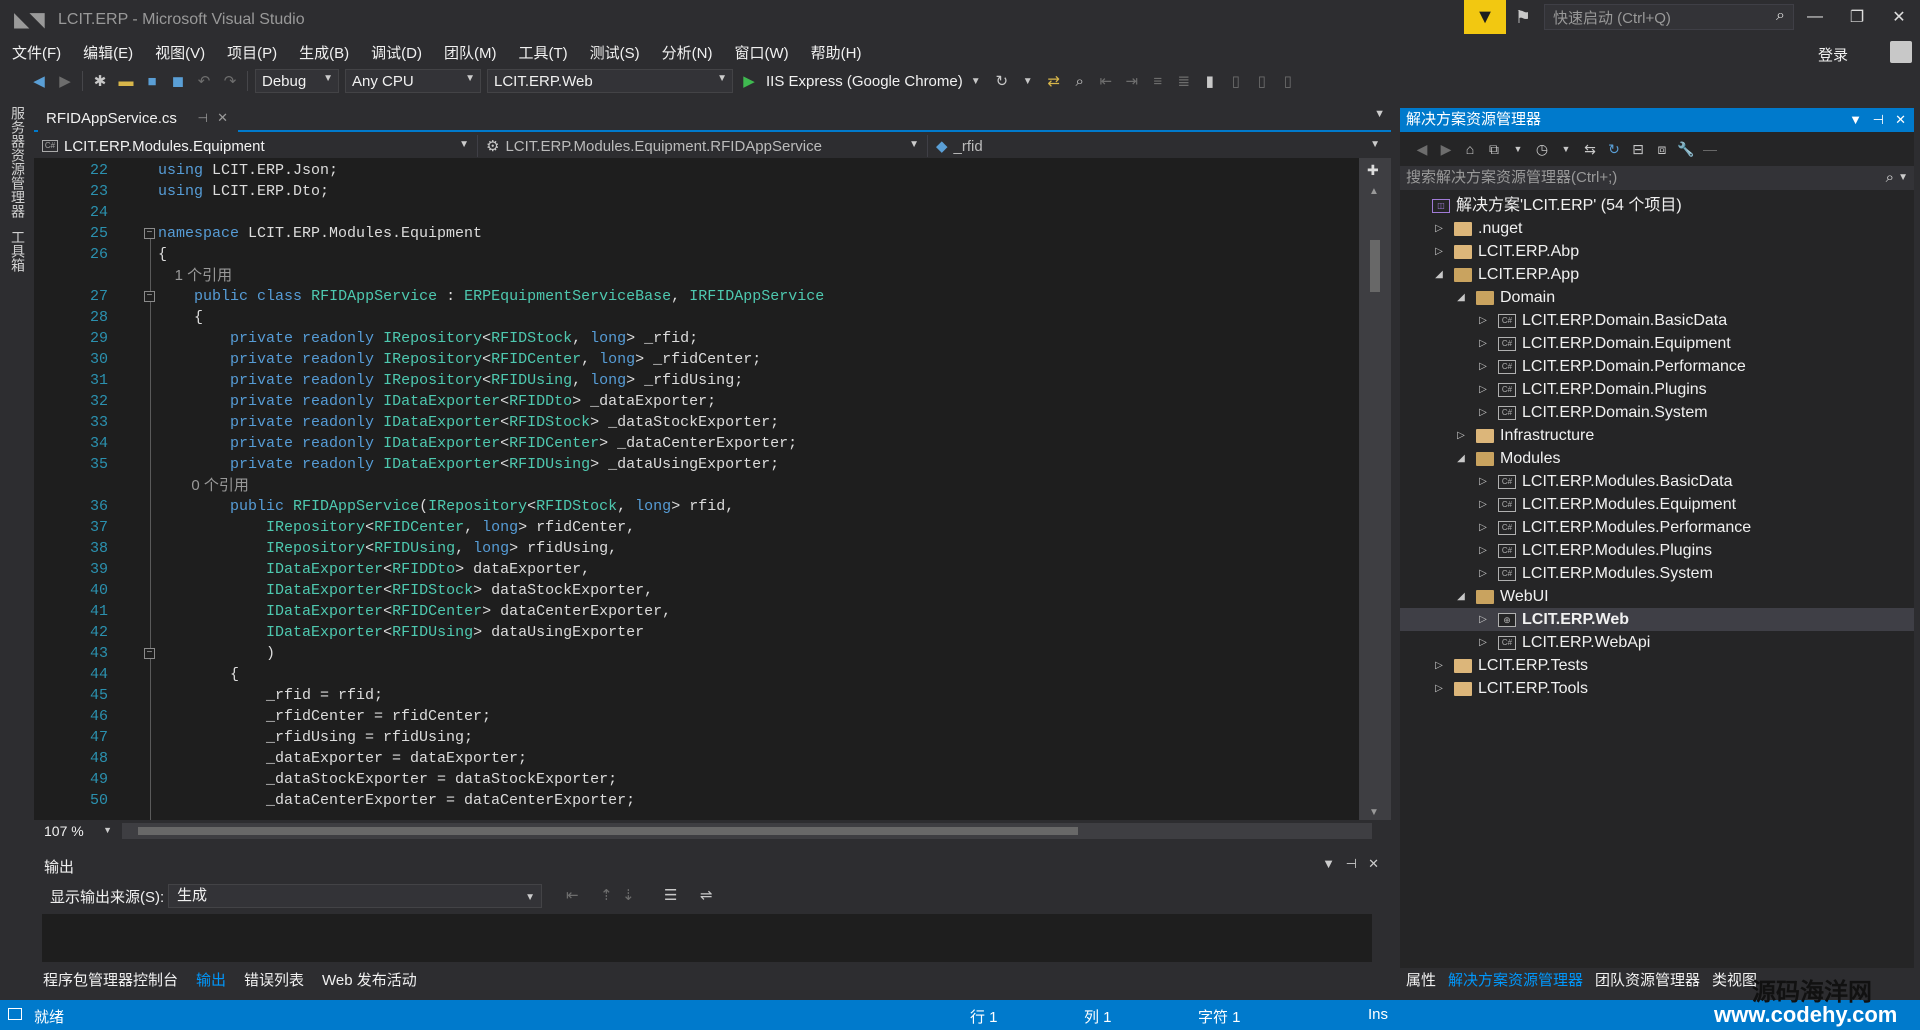 The image size is (1920, 1030). What do you see at coordinates (355, 896) in the screenshot?
I see `output-source-select: 生成 ▼` at bounding box center [355, 896].